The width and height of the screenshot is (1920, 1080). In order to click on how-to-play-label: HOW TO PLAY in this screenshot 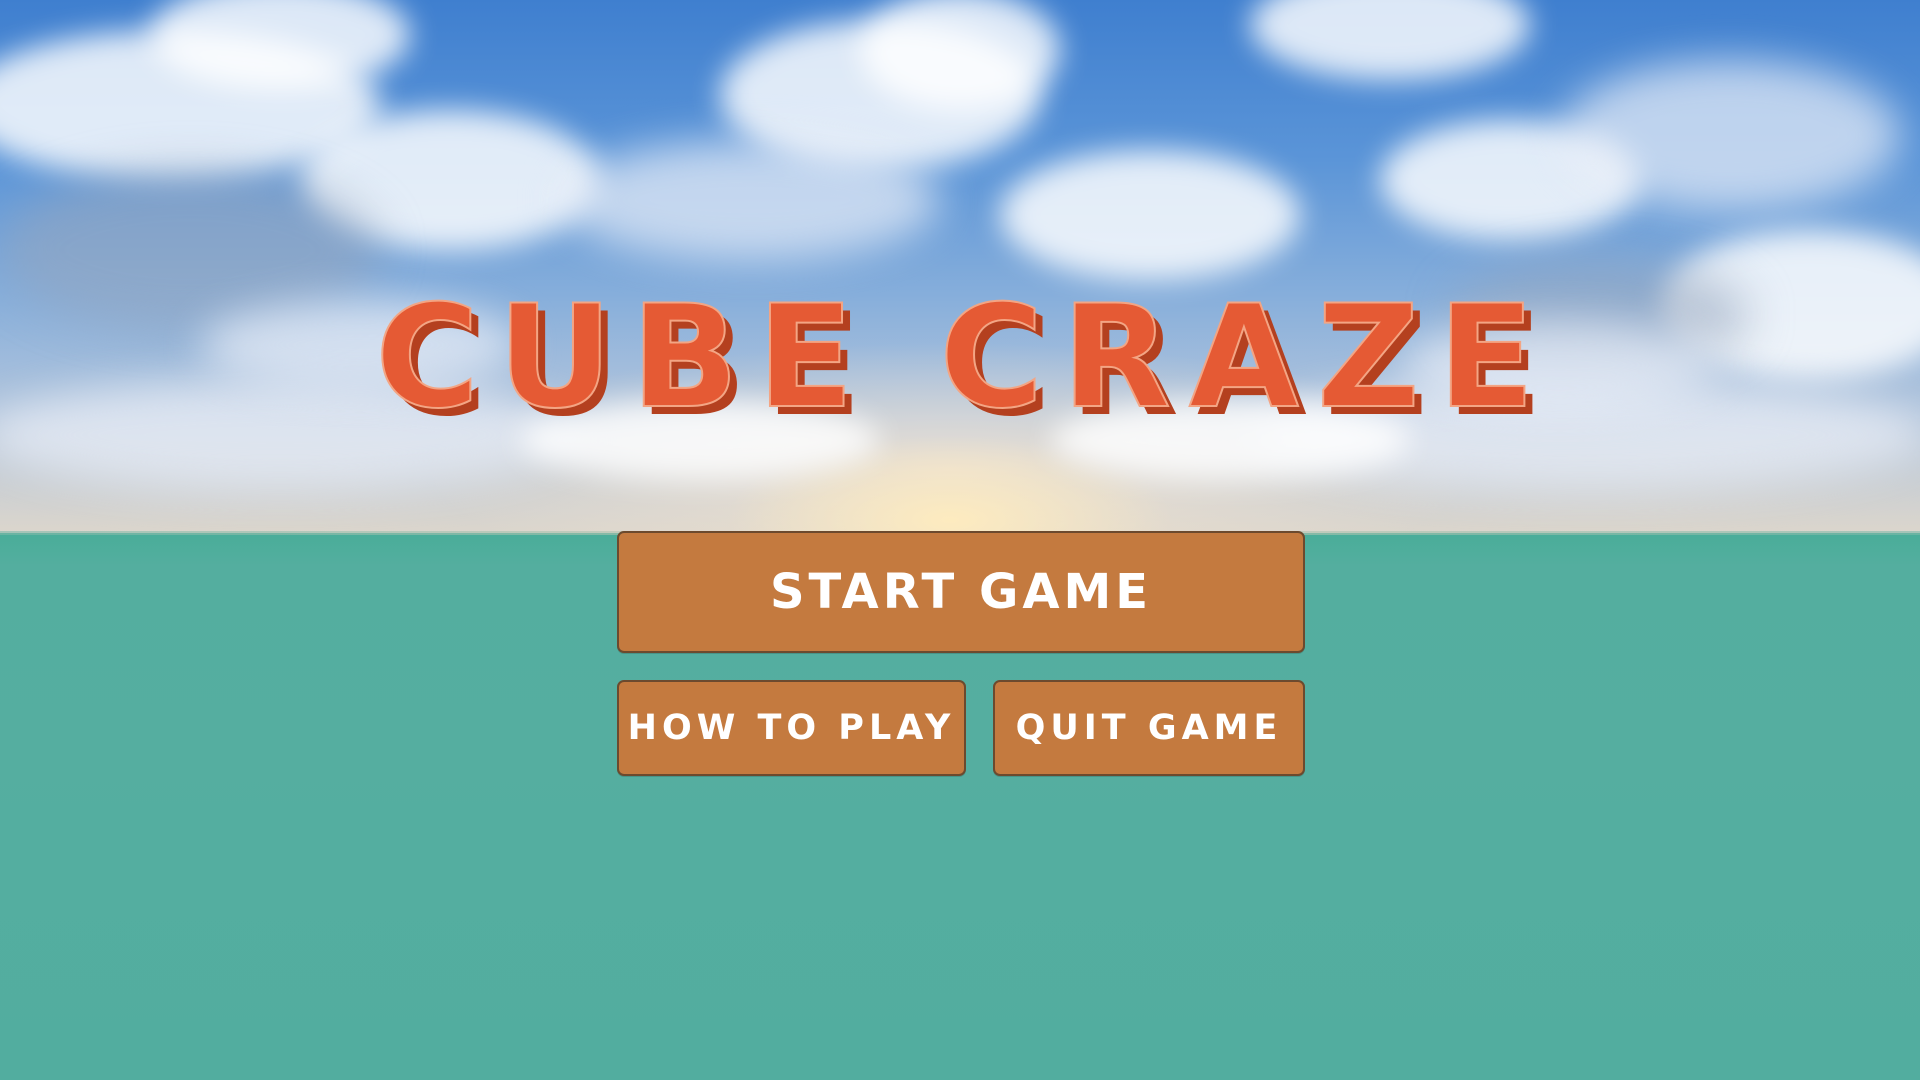, I will do `click(791, 728)`.